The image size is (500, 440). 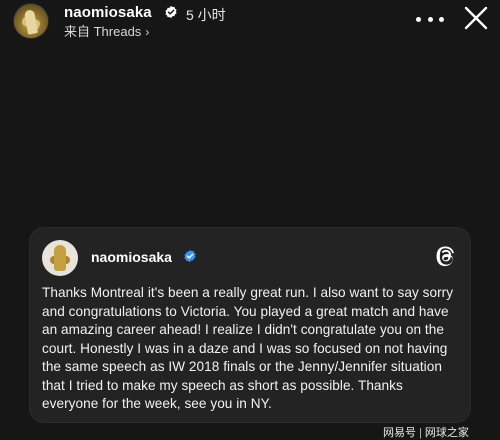 What do you see at coordinates (446, 256) in the screenshot?
I see `threads-logo-icon` at bounding box center [446, 256].